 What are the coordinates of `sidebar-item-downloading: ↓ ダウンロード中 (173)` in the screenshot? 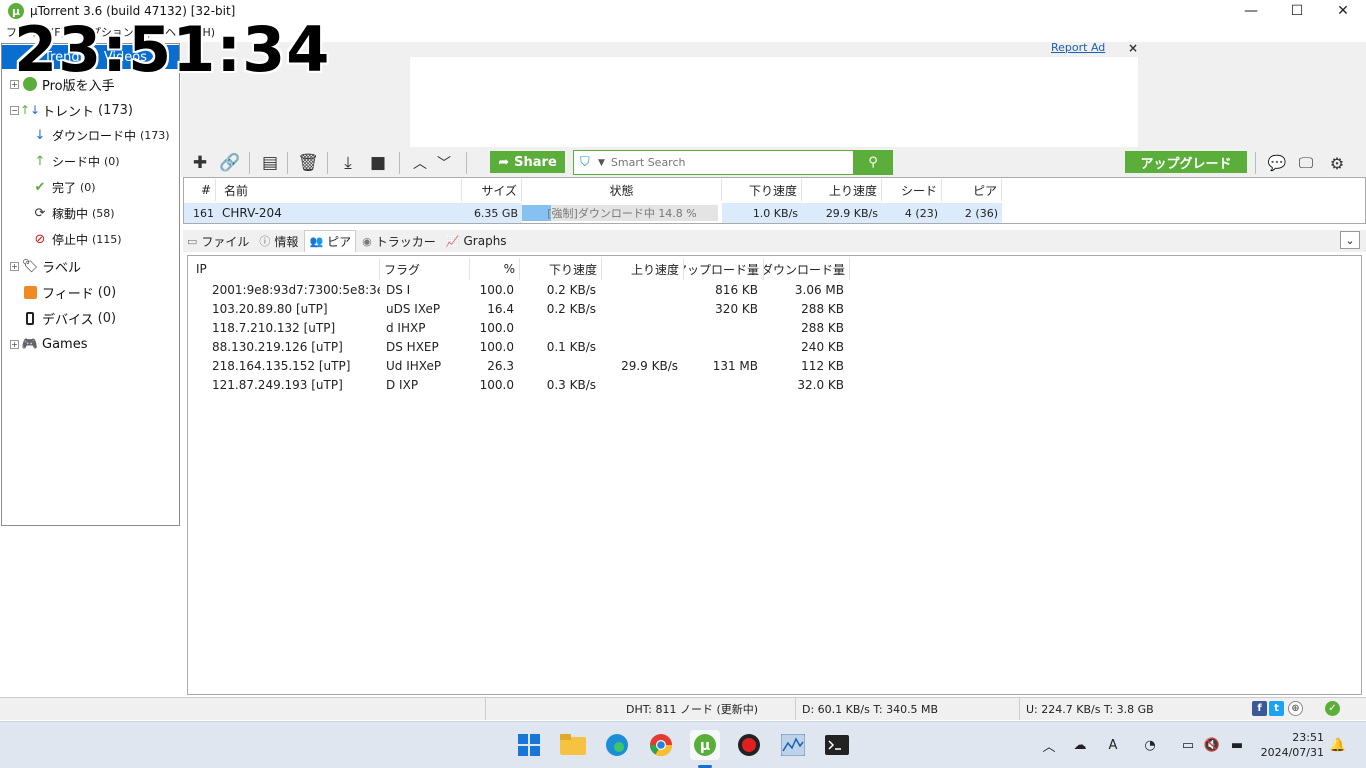 It's located at (101, 135).